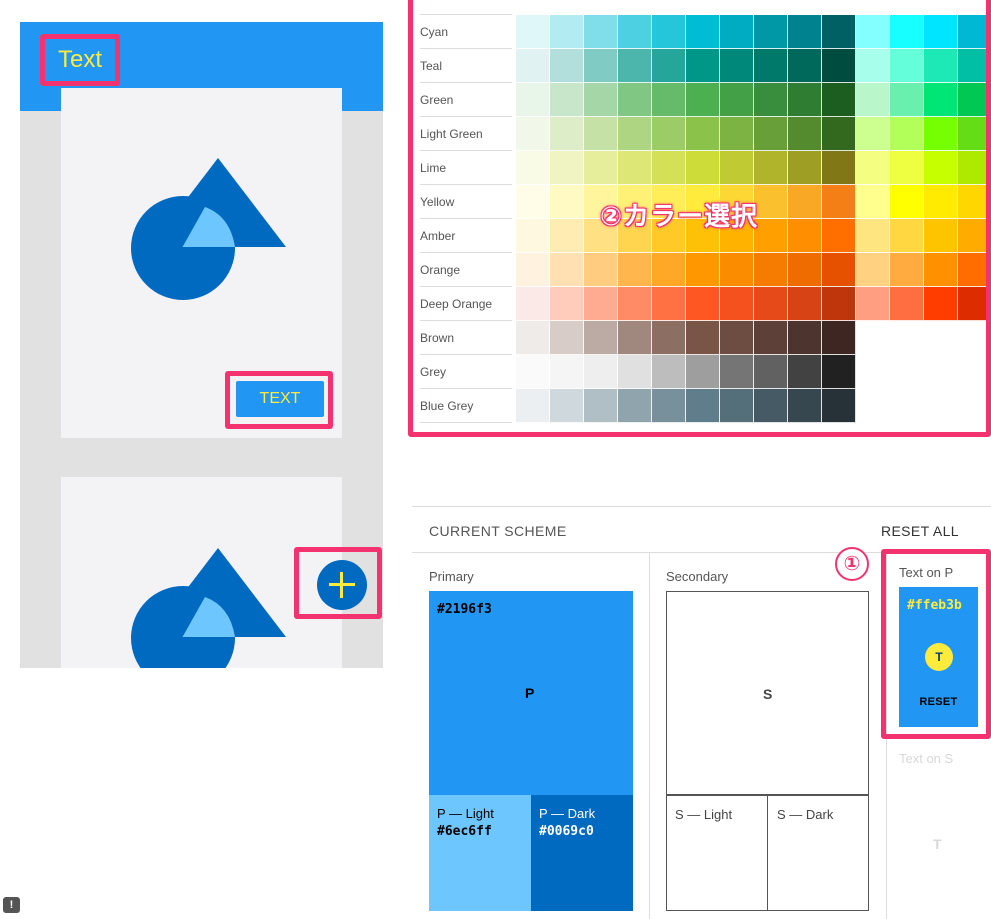 The image size is (991, 919). What do you see at coordinates (465, 813) in the screenshot?
I see `primary-light-label: P — Light` at bounding box center [465, 813].